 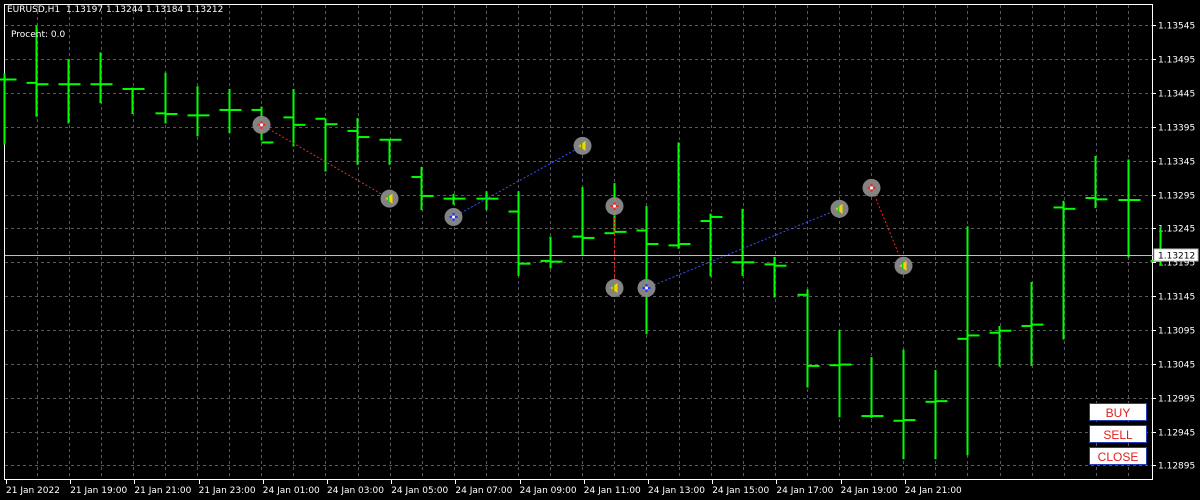 What do you see at coordinates (227, 491) in the screenshot?
I see `time-tick-label: 21 Jan 23:00` at bounding box center [227, 491].